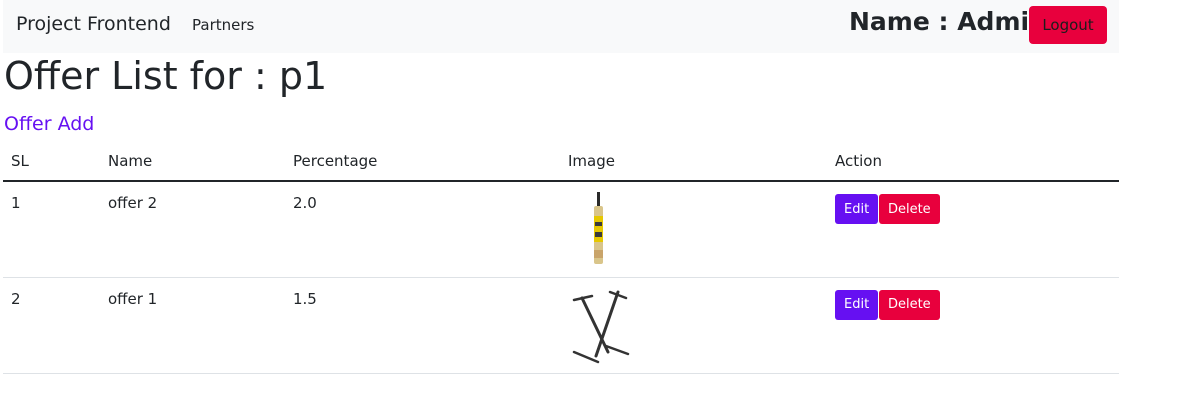  What do you see at coordinates (49, 124) in the screenshot?
I see `offer-add-link: Offer Add` at bounding box center [49, 124].